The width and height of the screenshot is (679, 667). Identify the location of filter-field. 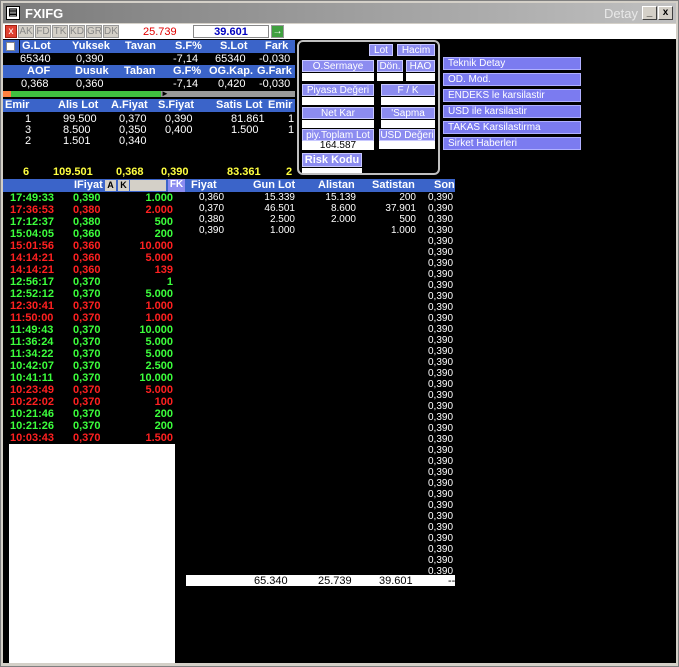
(148, 185).